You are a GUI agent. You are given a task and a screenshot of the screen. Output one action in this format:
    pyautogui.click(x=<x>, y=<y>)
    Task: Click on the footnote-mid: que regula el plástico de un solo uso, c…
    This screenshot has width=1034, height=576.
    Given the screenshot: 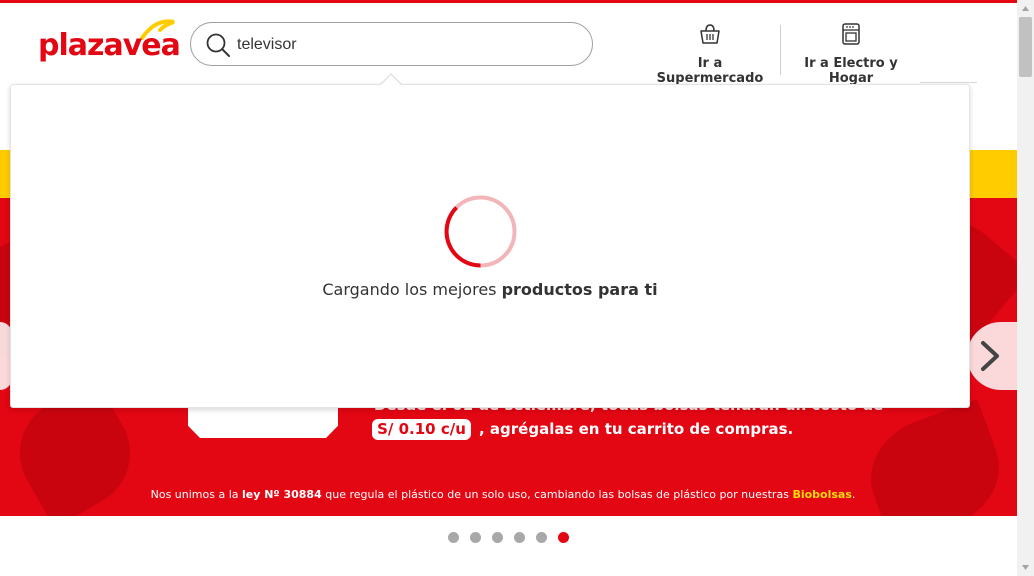 What is the action you would take?
    pyautogui.click(x=557, y=494)
    